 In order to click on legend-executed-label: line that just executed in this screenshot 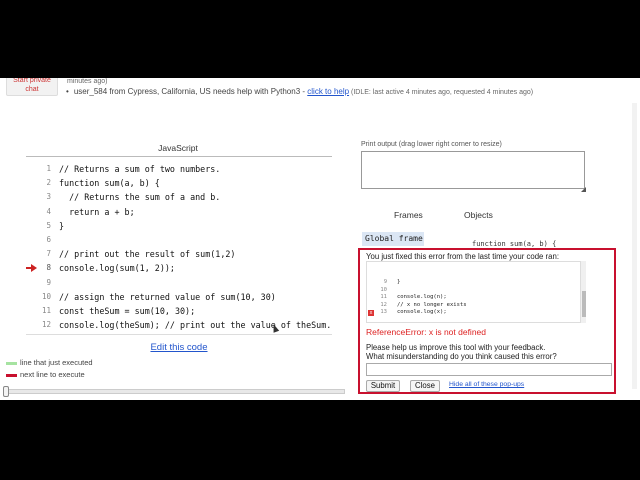, I will do `click(56, 362)`.